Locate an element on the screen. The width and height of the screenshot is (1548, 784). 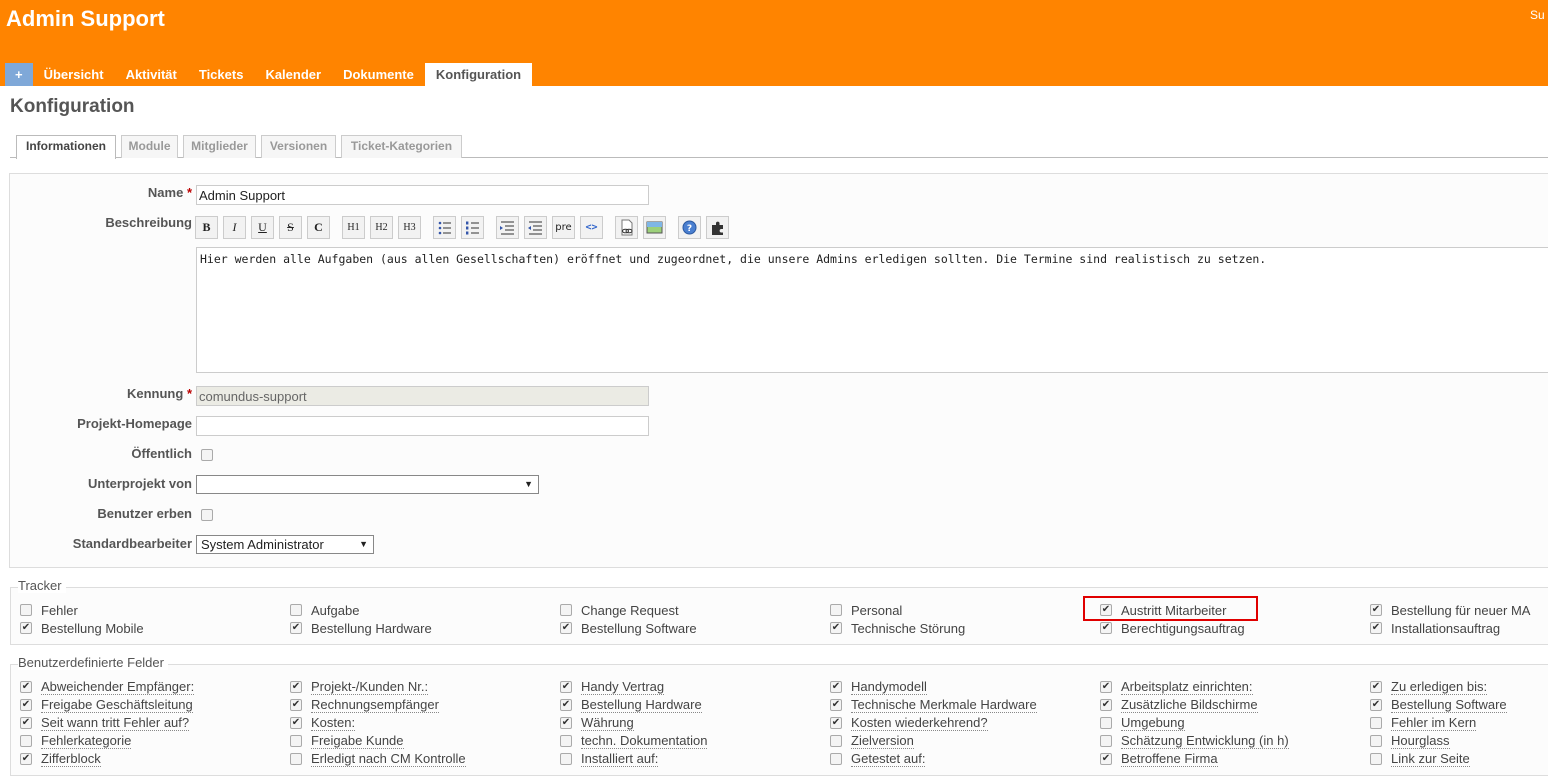
code-button: C is located at coordinates (318, 227).